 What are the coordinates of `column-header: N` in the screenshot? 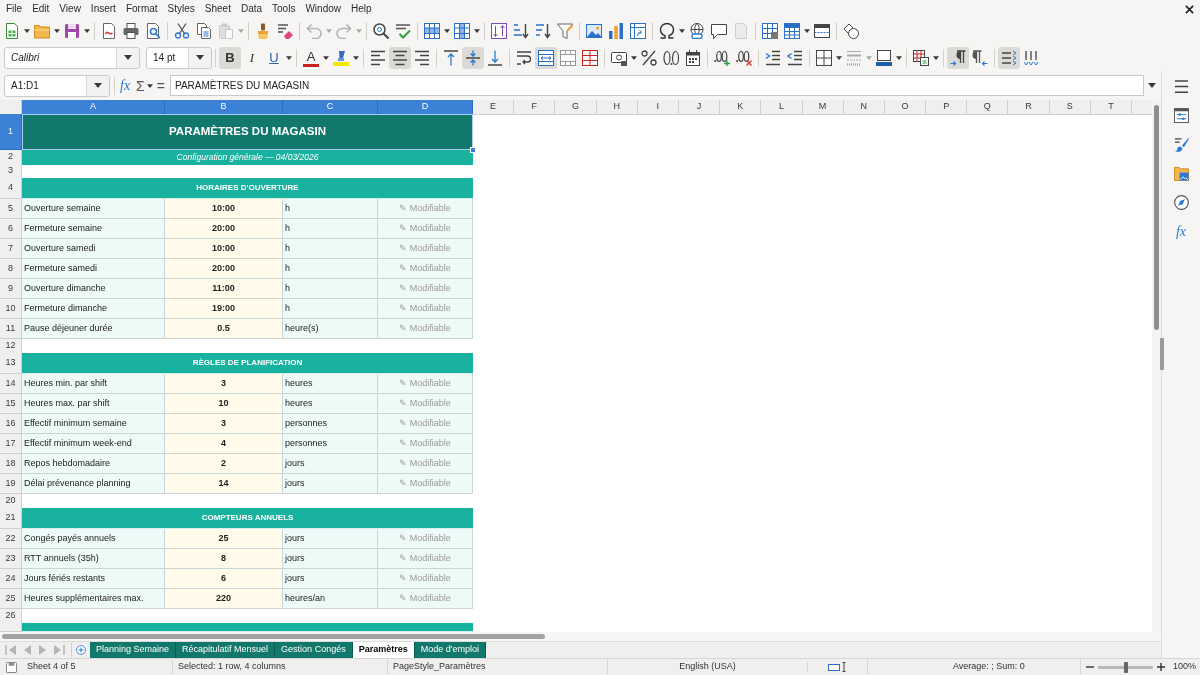 It's located at (864, 107).